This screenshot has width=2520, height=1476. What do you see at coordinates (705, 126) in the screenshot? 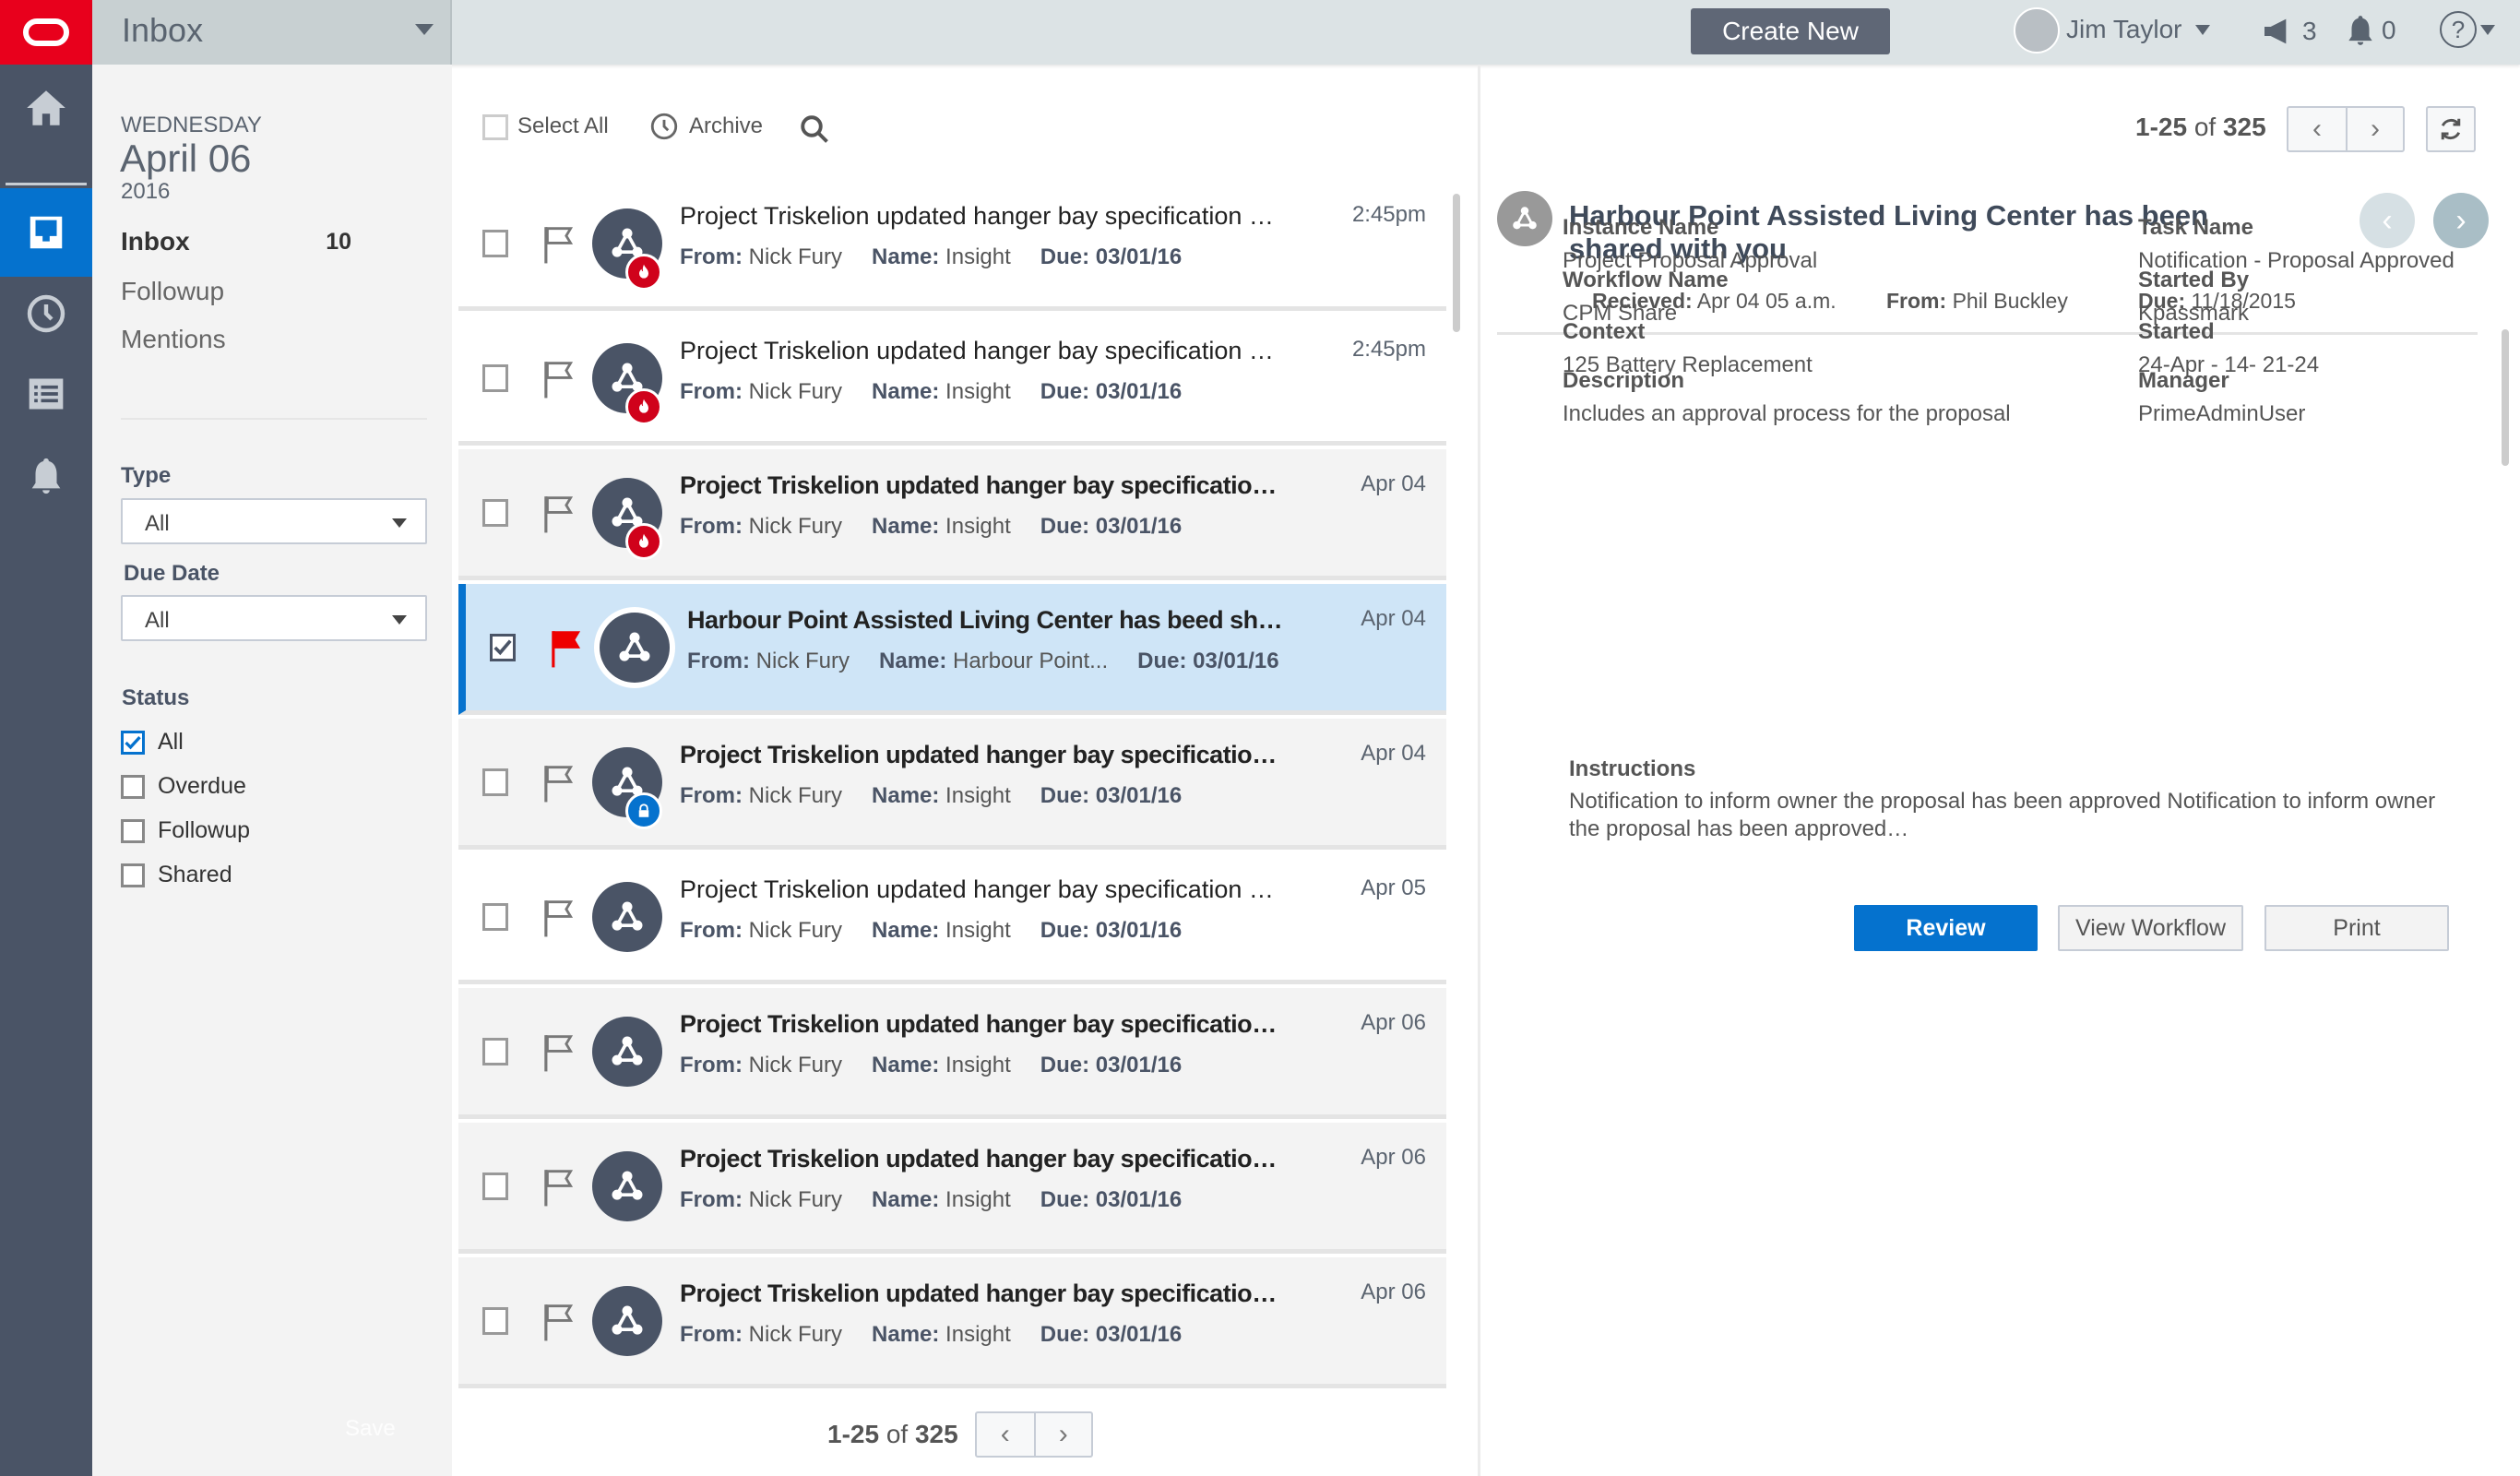
I see `archive-button: Archive` at bounding box center [705, 126].